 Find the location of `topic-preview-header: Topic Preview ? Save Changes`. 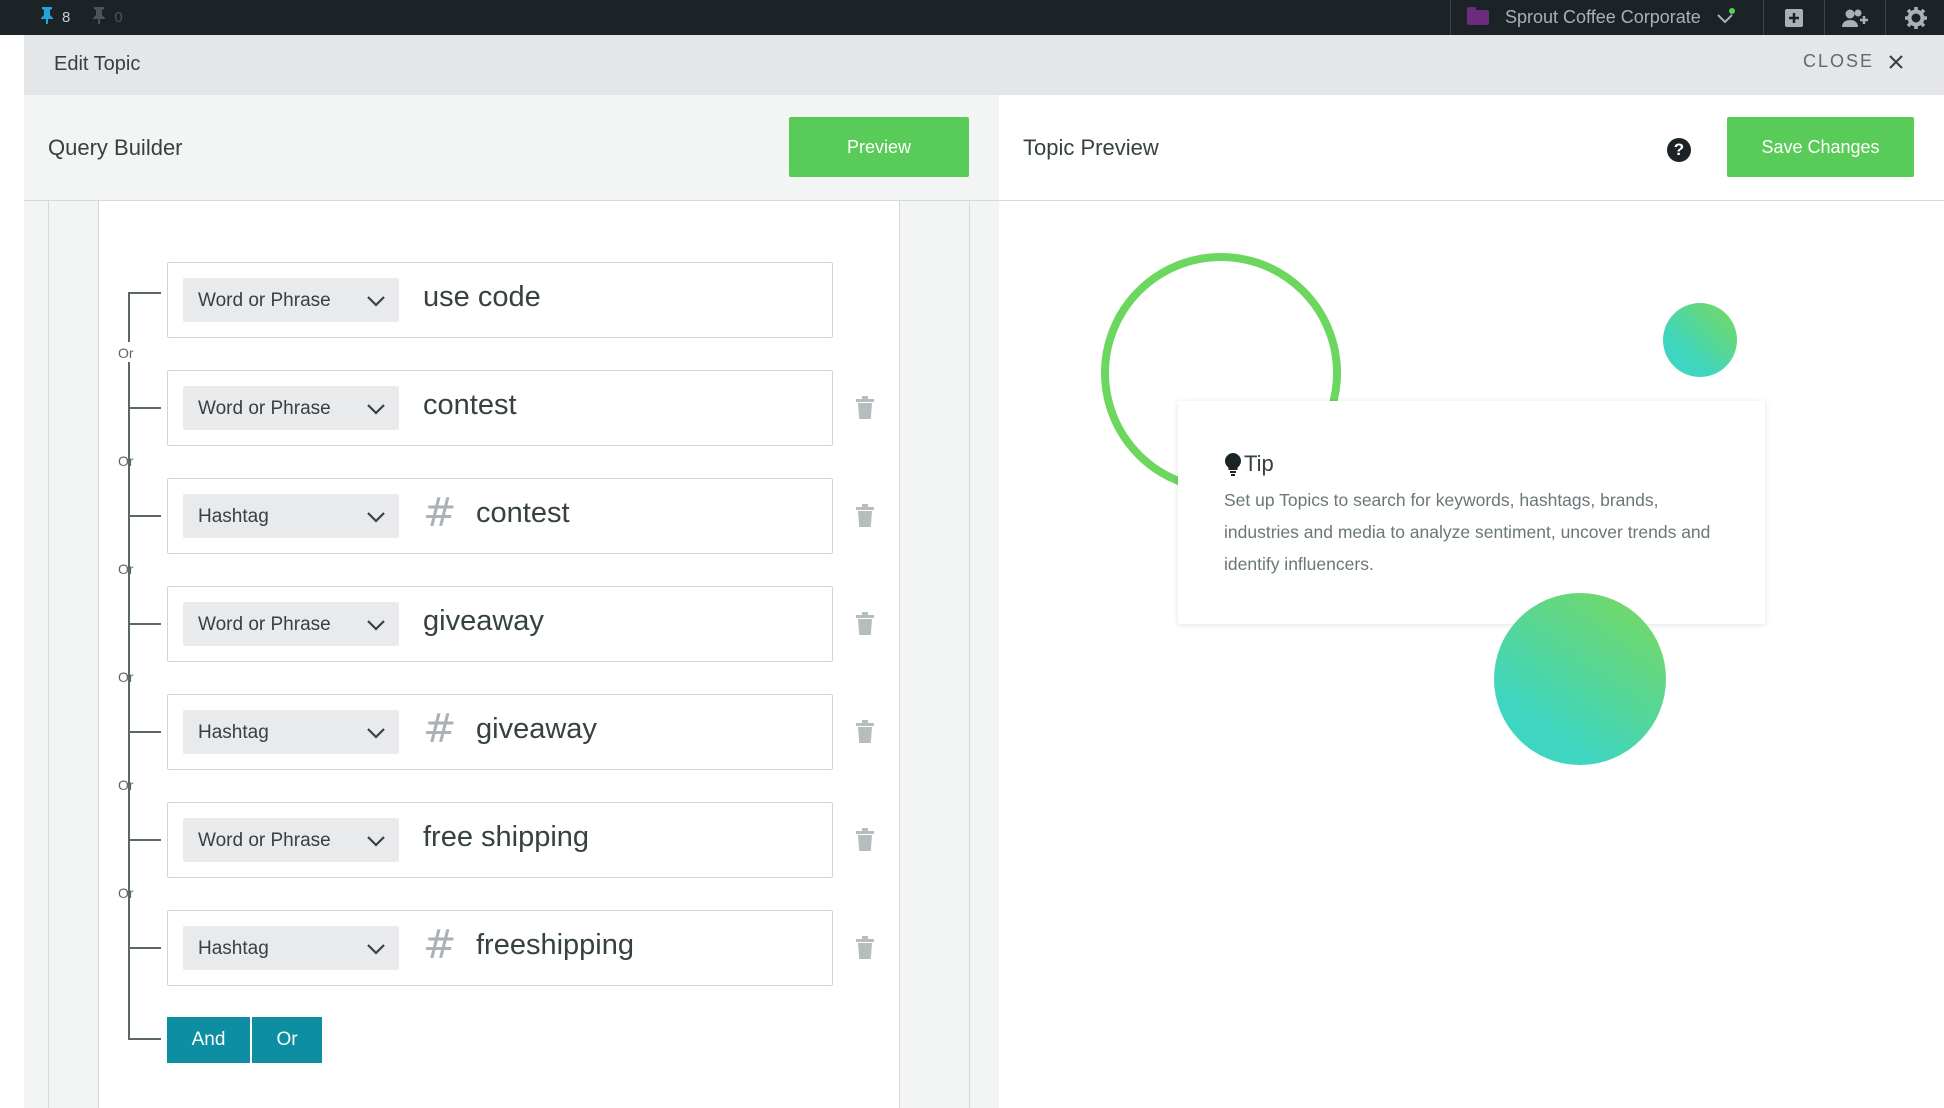

topic-preview-header: Topic Preview ? Save Changes is located at coordinates (1471, 148).